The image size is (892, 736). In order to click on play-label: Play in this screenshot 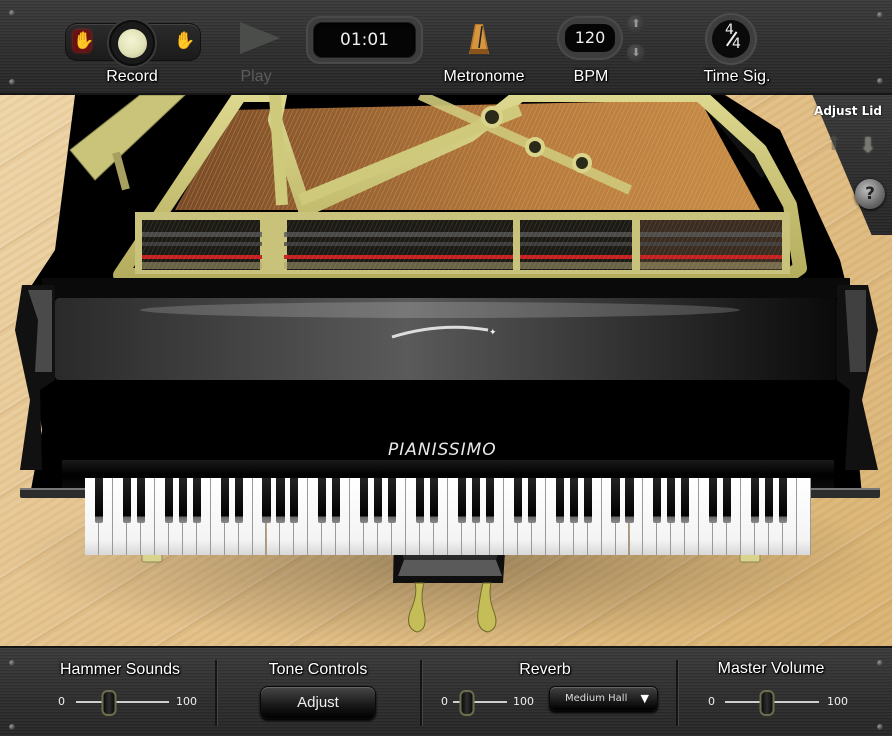, I will do `click(256, 76)`.